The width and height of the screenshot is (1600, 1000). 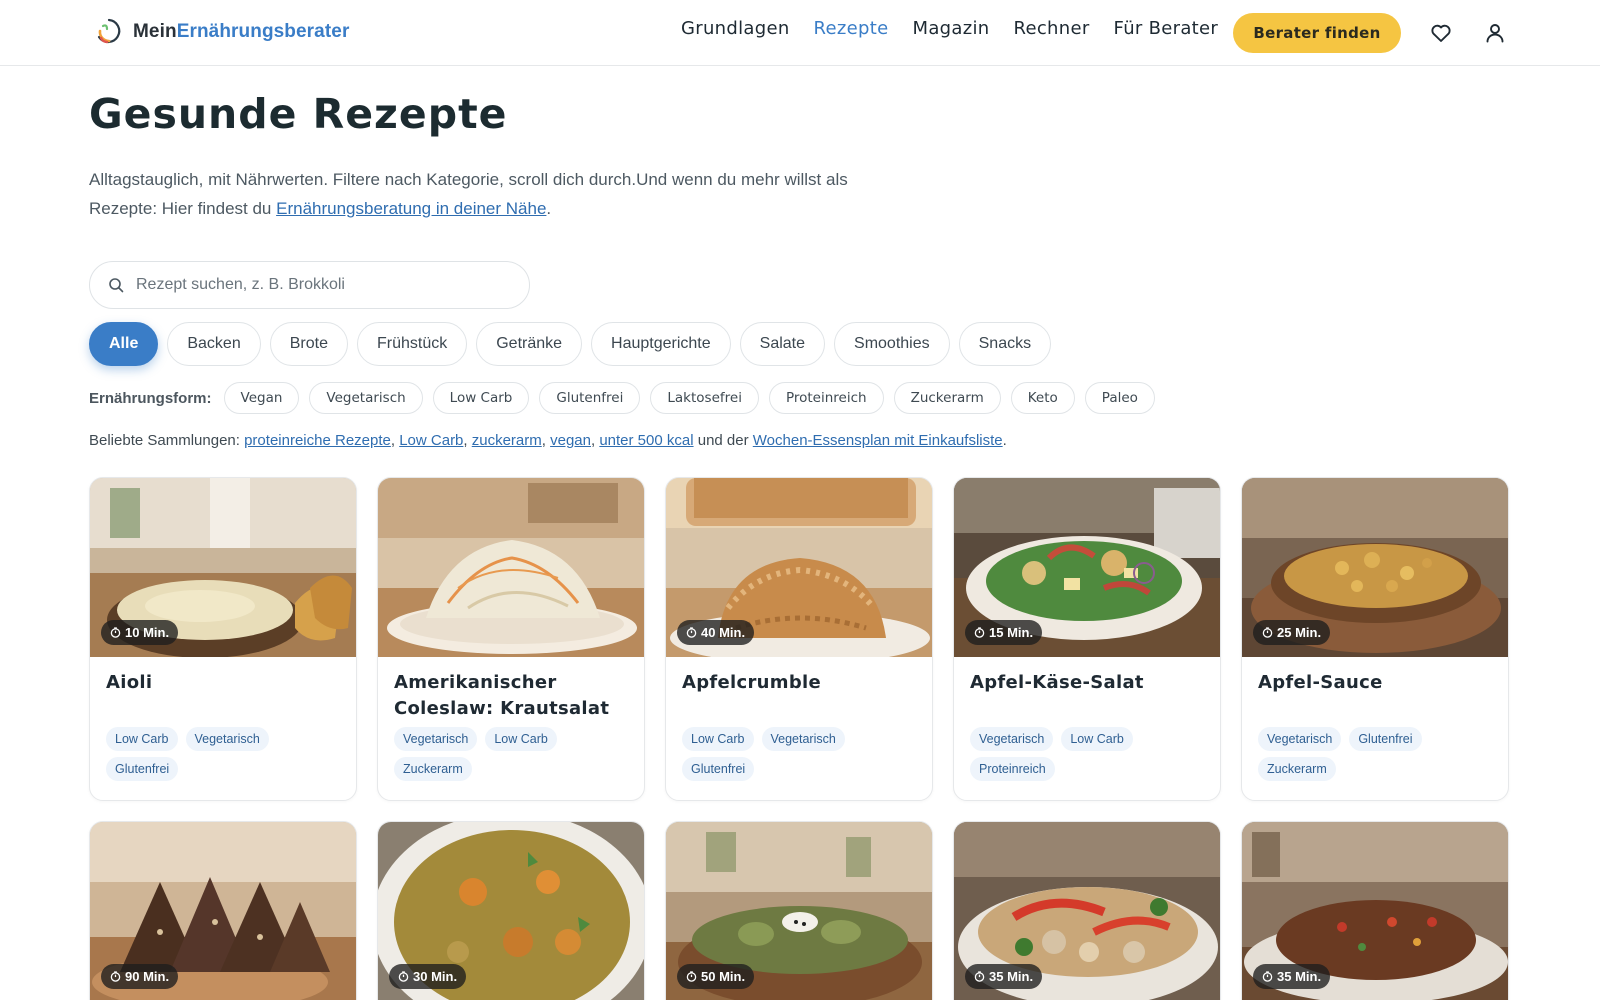 What do you see at coordinates (1005, 344) in the screenshot?
I see `category-snacks: Snacks` at bounding box center [1005, 344].